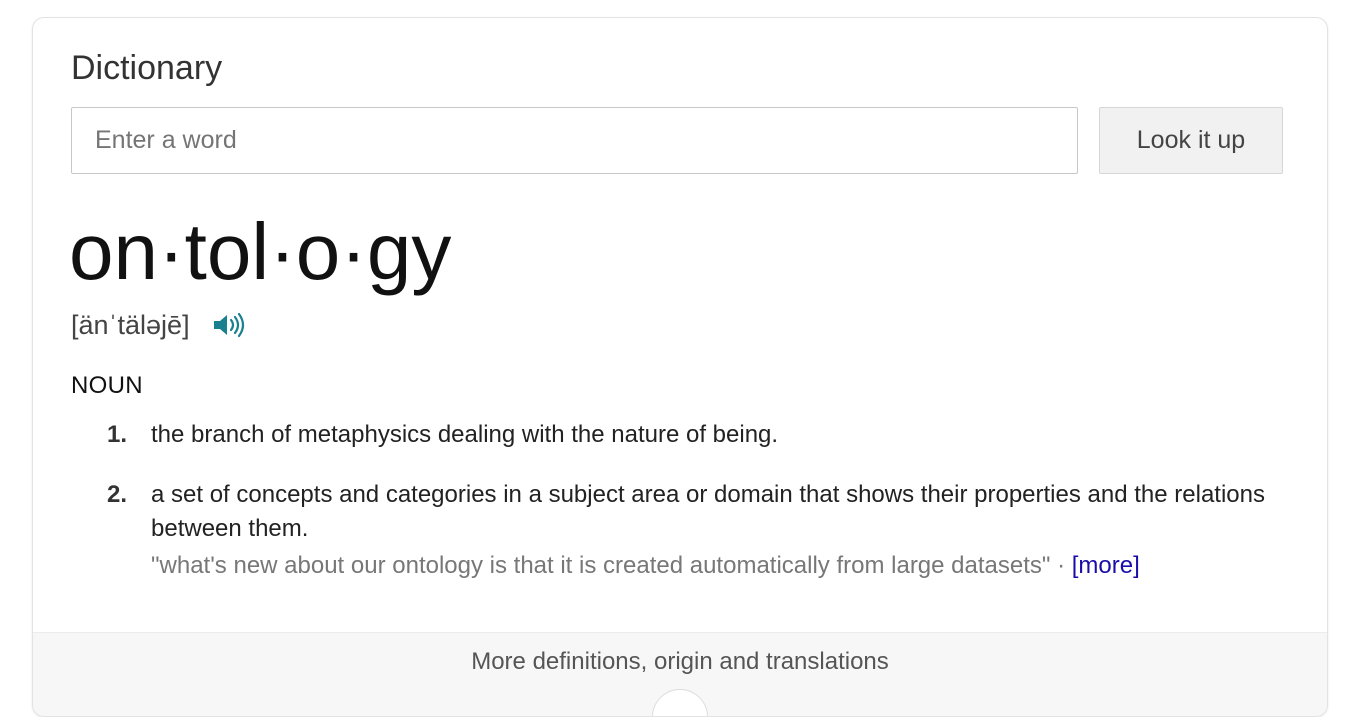  I want to click on headword: on·tol·o·gy, so click(260, 251).